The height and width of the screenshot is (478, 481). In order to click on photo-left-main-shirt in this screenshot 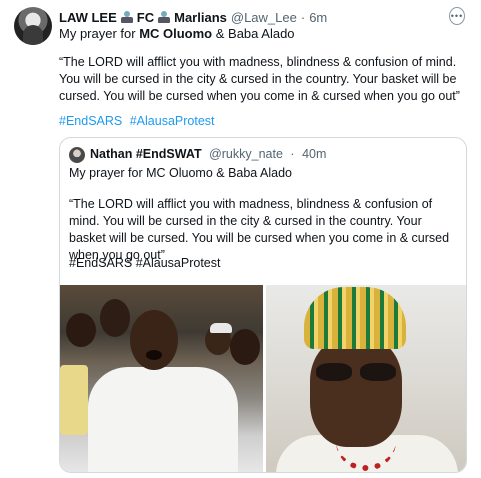, I will do `click(163, 419)`.